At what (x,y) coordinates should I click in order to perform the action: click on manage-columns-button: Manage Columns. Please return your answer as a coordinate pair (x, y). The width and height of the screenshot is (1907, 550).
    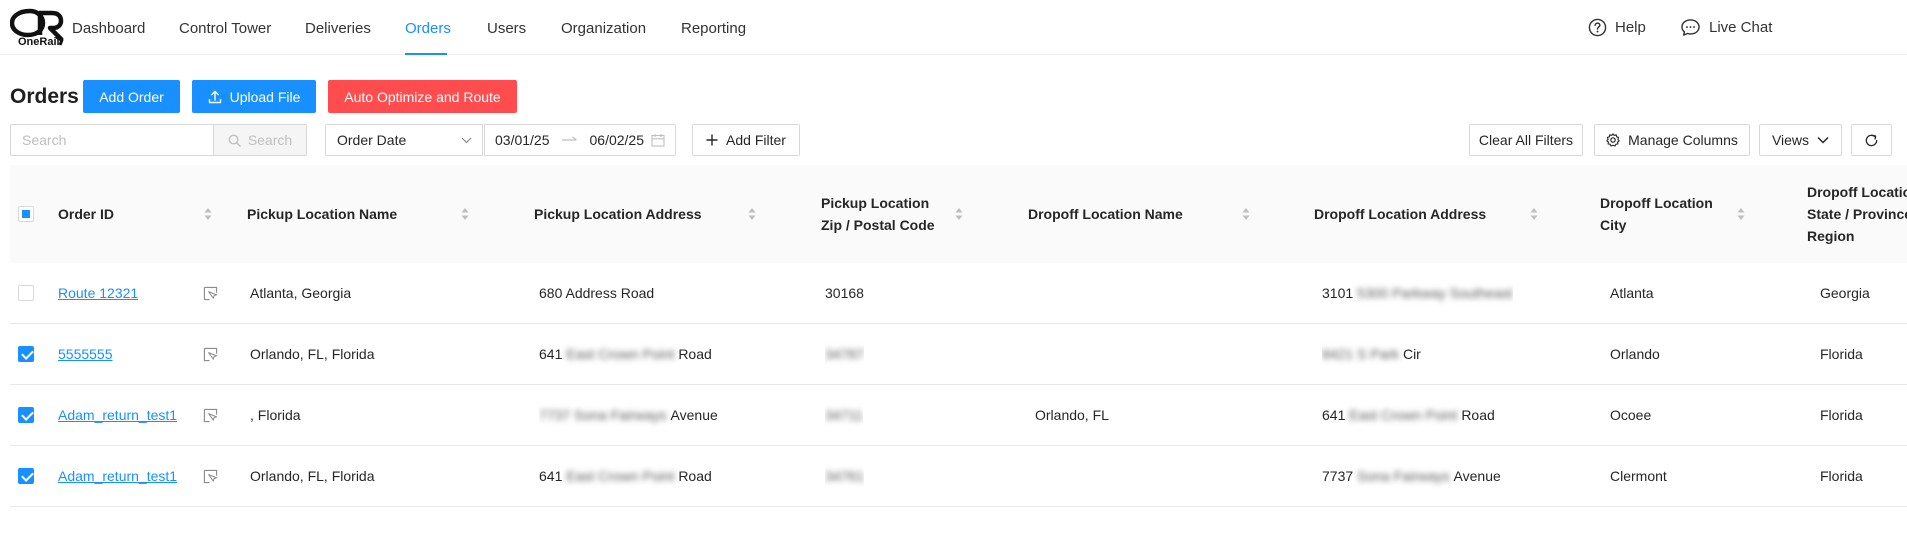
    Looking at the image, I should click on (1672, 140).